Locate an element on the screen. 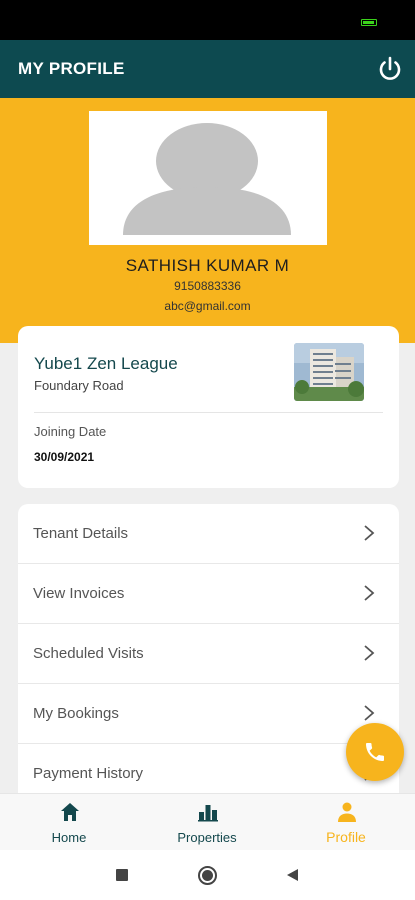 This screenshot has height=900, width=415. nav-properties: Properties is located at coordinates (207, 822).